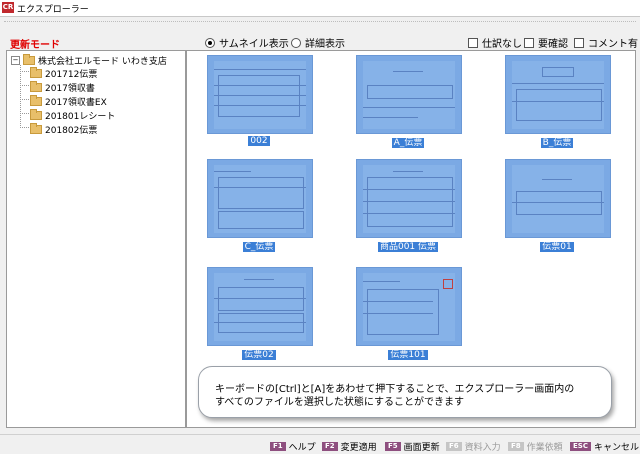 Image resolution: width=640 pixels, height=454 pixels. I want to click on thumbnail-label: C_伝票, so click(259, 247).